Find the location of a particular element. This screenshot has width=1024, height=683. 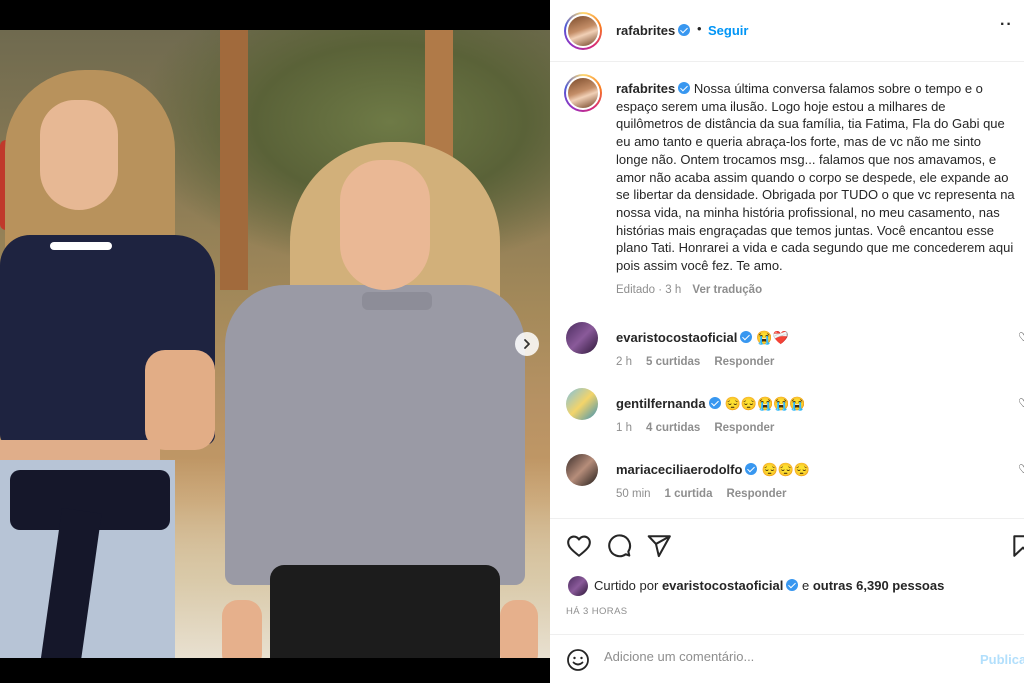

person-2-top is located at coordinates (375, 435).